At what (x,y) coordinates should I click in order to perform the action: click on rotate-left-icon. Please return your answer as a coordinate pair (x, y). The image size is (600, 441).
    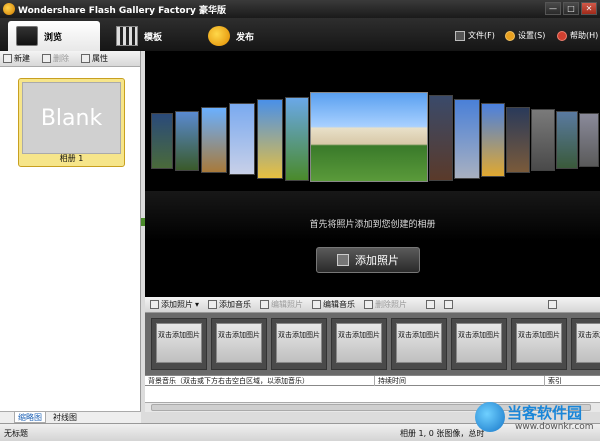
    Looking at the image, I should click on (431, 304).